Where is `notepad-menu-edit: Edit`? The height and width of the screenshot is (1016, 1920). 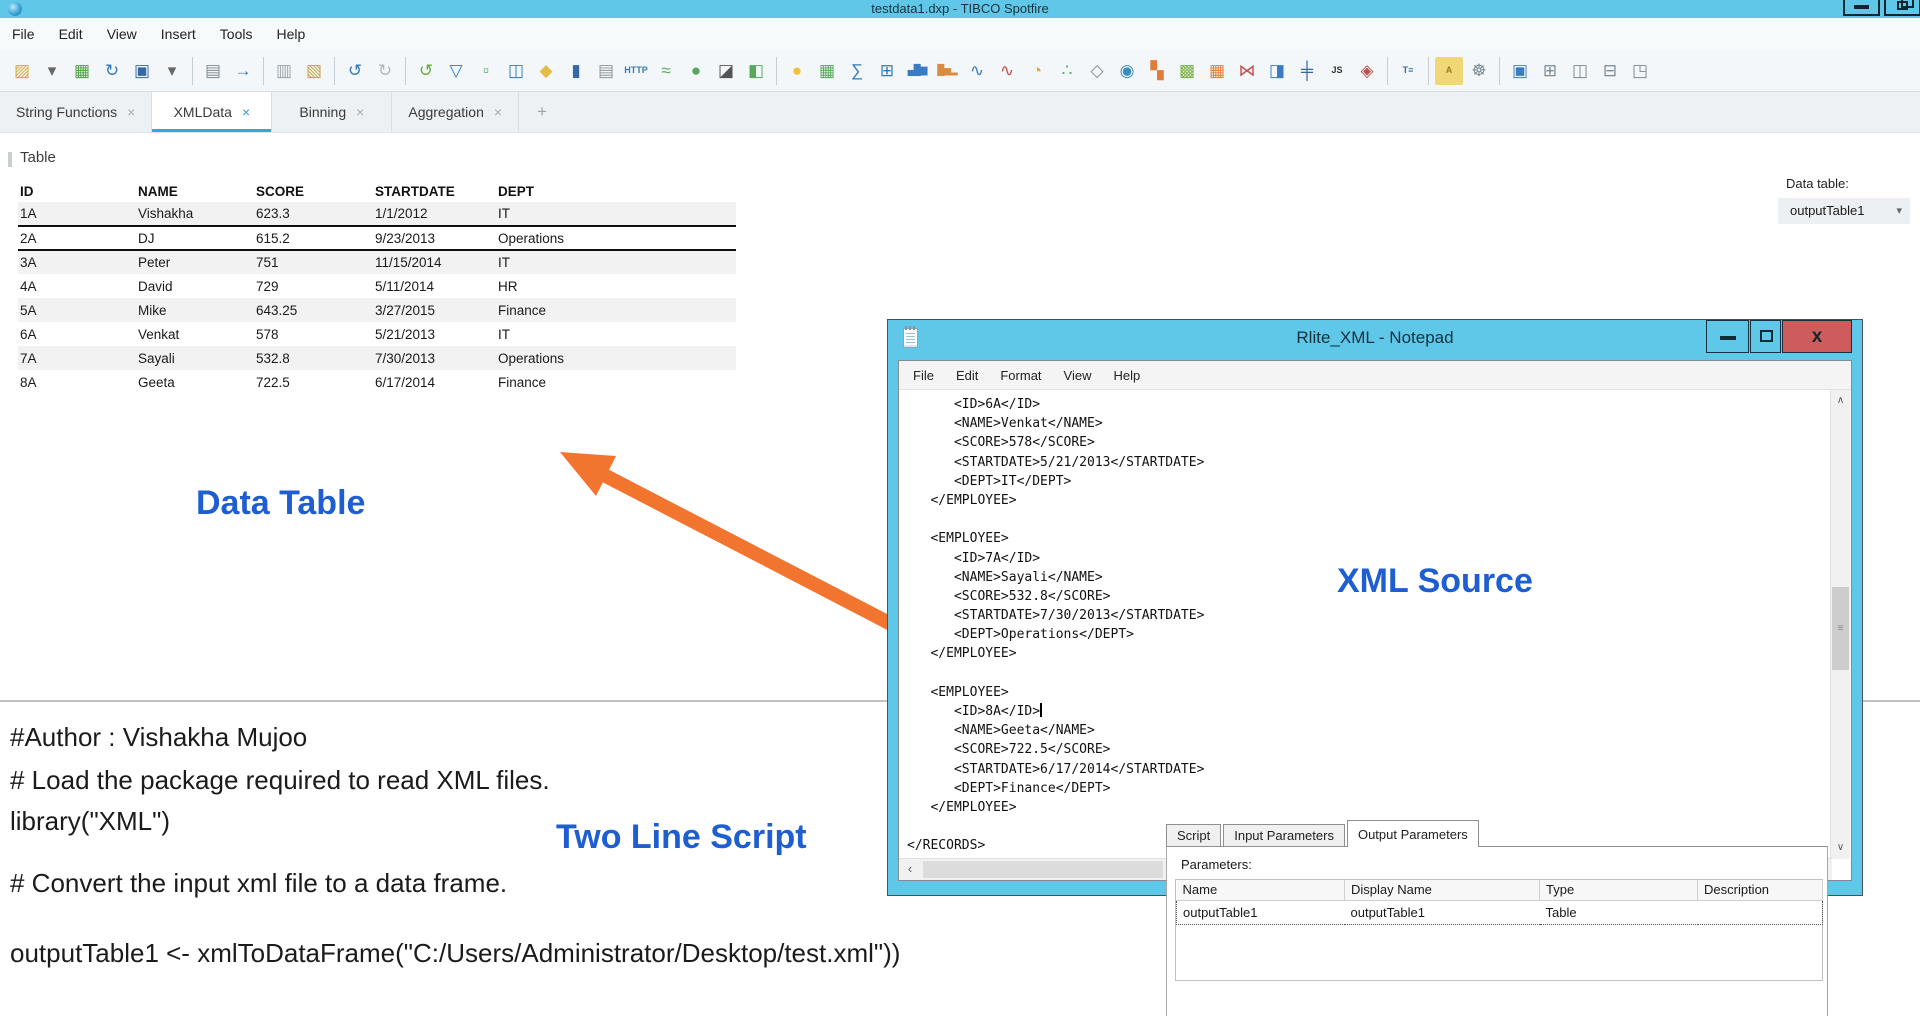 notepad-menu-edit: Edit is located at coordinates (967, 375).